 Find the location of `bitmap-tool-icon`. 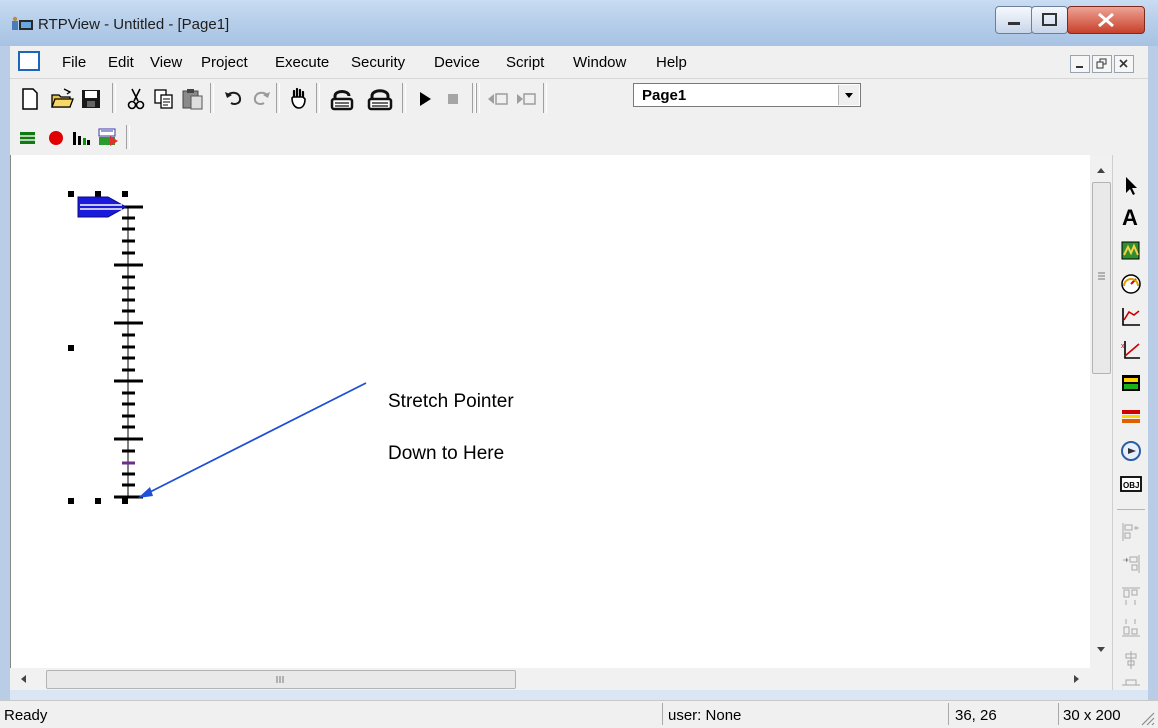

bitmap-tool-icon is located at coordinates (1131, 251).